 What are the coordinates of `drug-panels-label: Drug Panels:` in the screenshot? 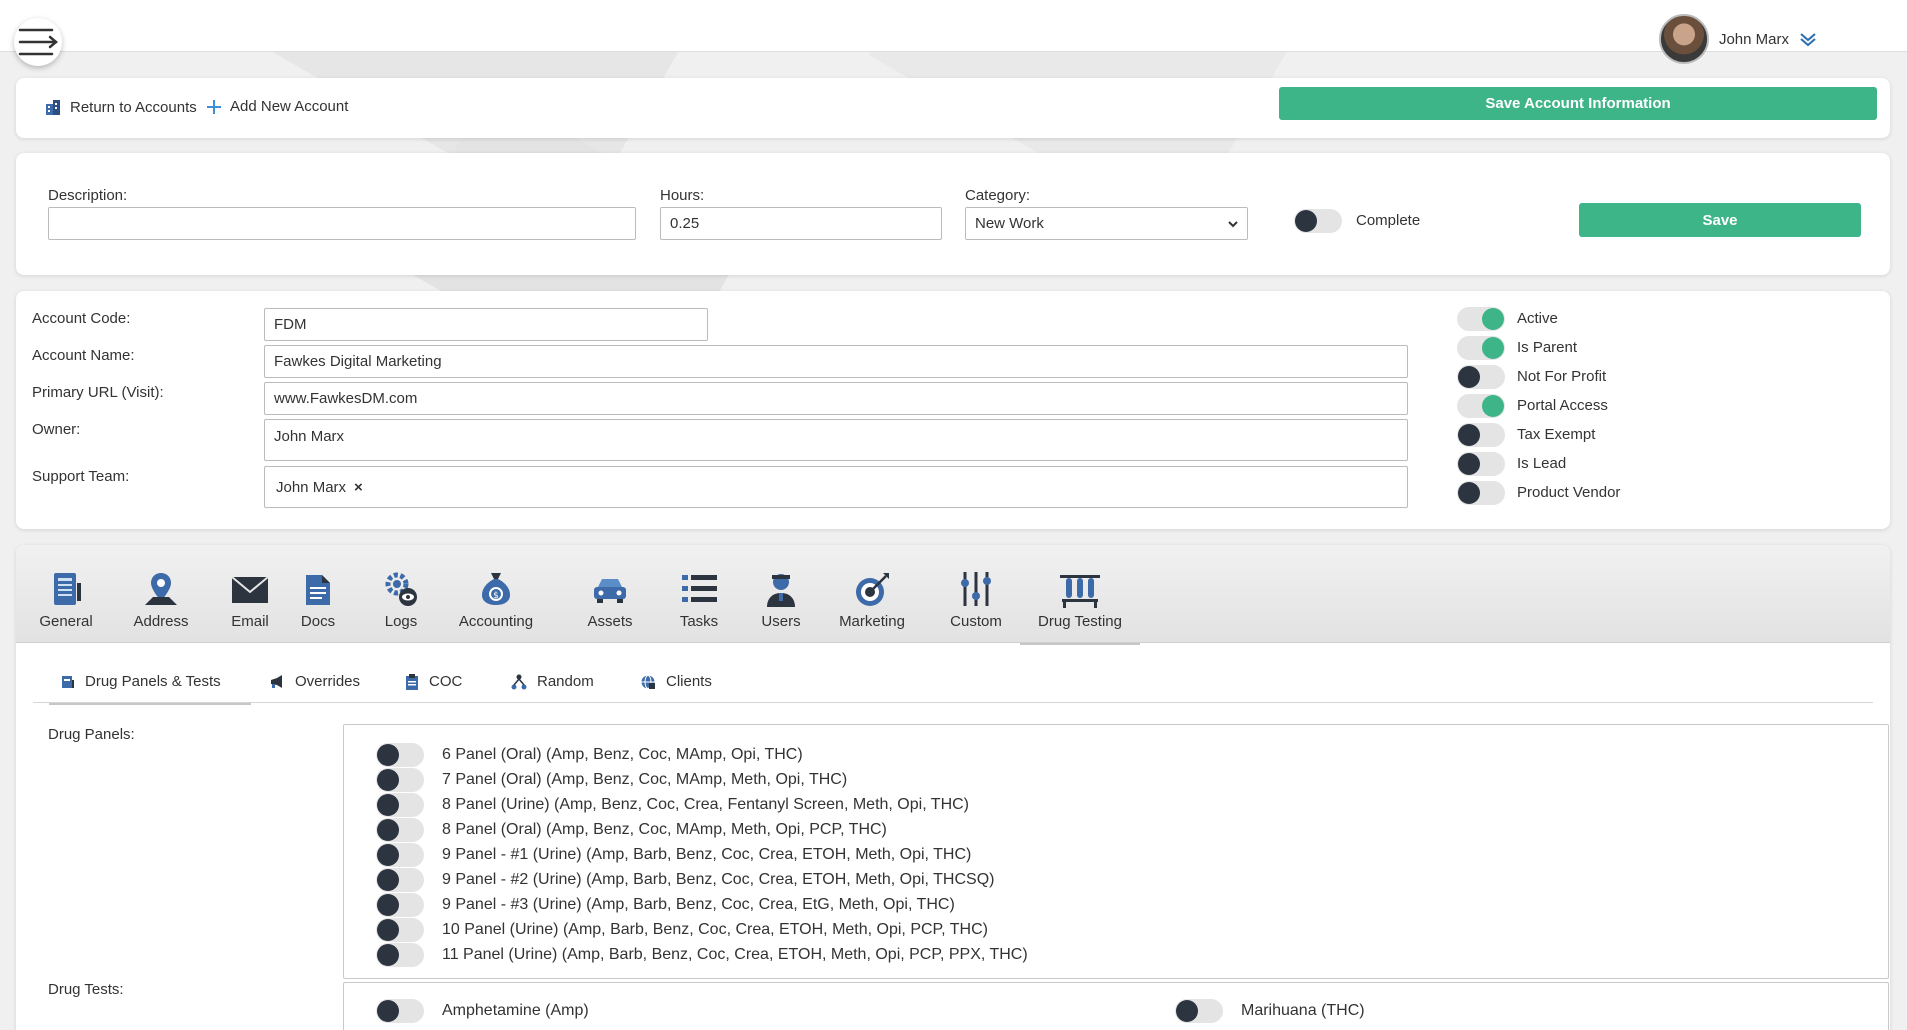 It's located at (91, 734).